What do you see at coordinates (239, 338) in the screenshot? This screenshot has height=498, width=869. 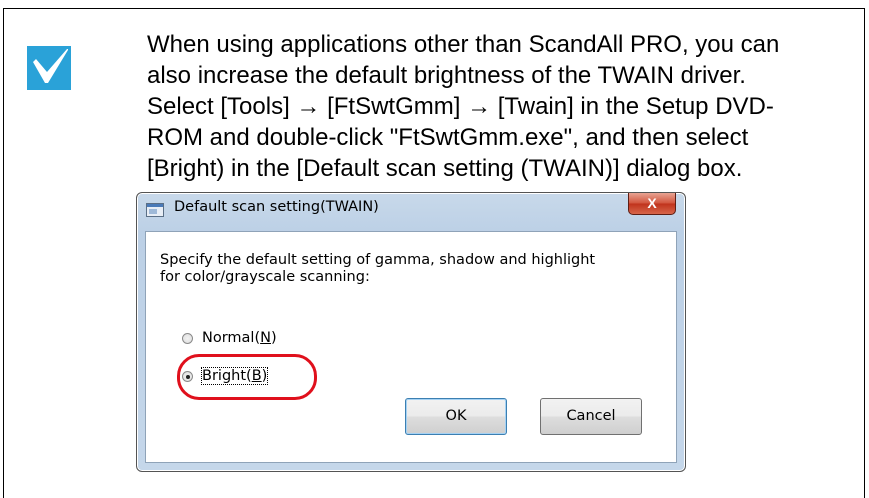 I see `radio-label-normal: Normal(N)` at bounding box center [239, 338].